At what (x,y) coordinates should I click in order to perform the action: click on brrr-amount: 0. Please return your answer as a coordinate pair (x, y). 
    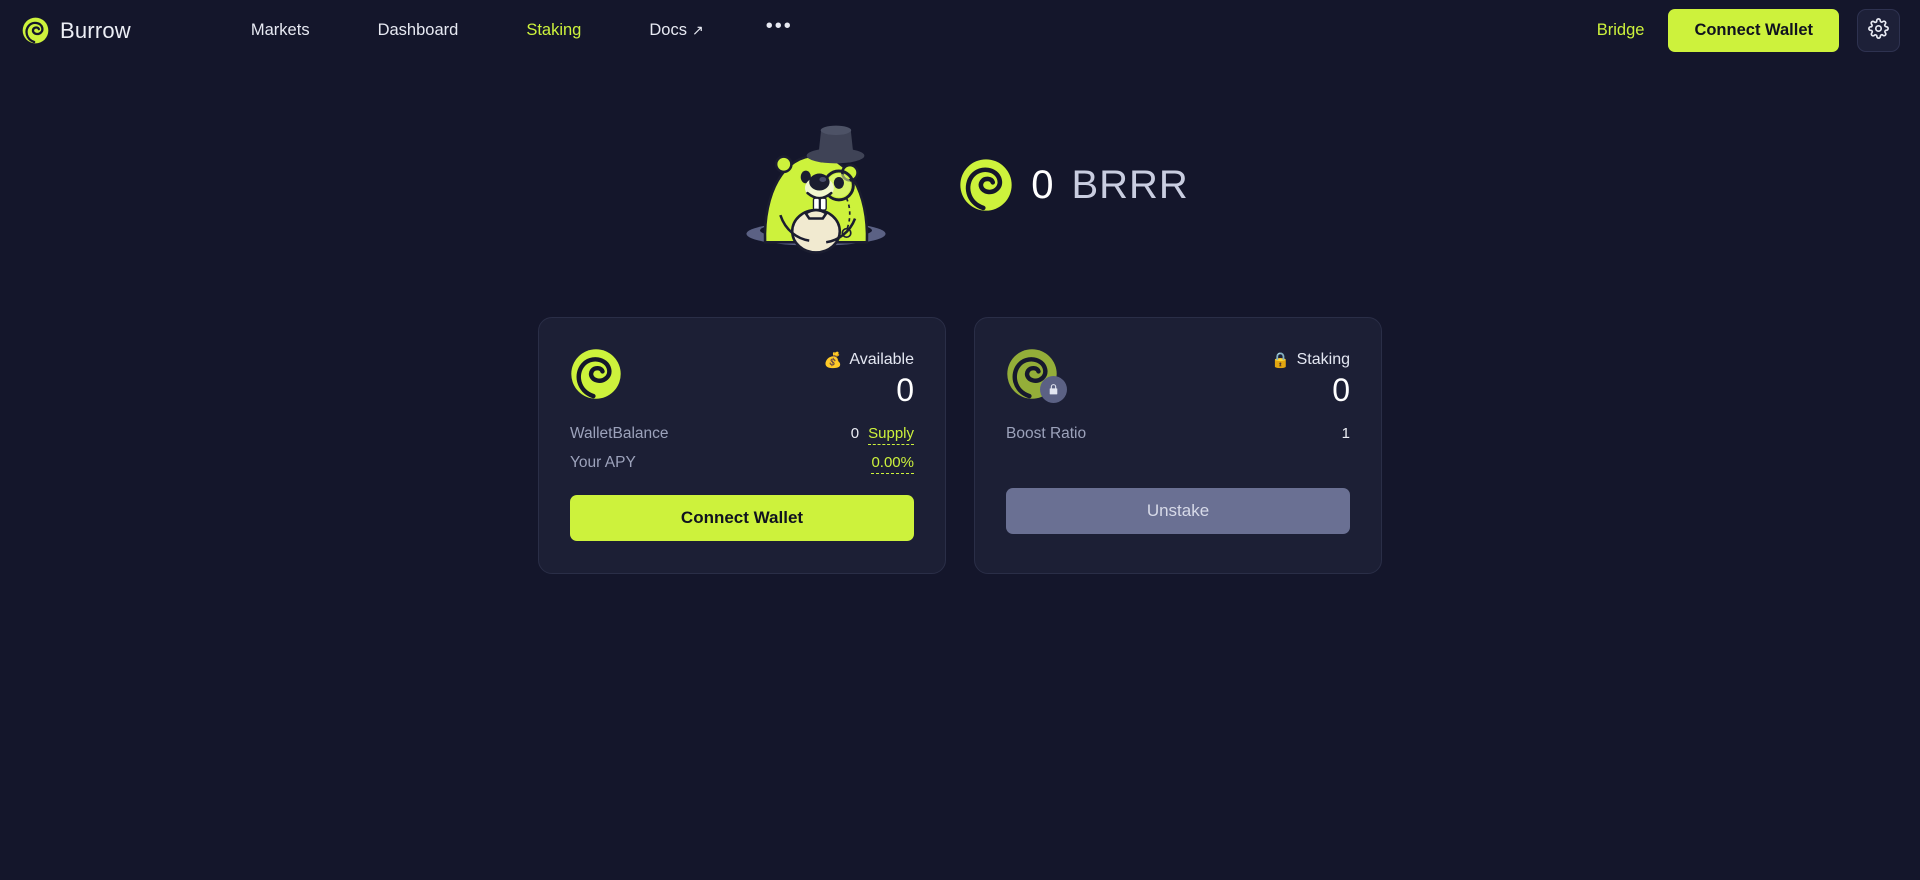
    Looking at the image, I should click on (1042, 184).